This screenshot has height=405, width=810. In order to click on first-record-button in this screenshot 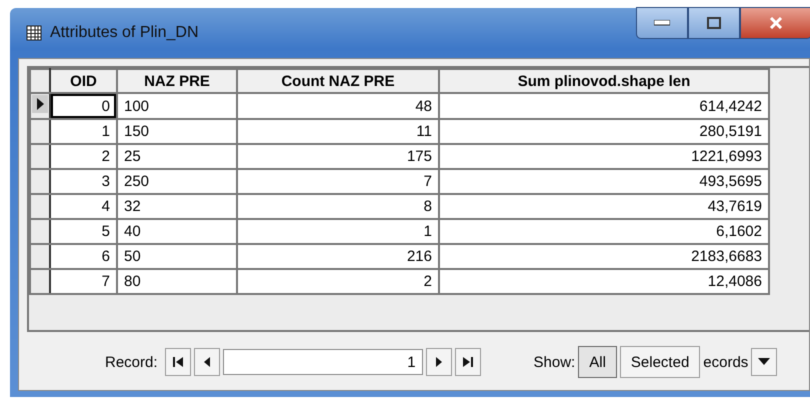, I will do `click(177, 362)`.